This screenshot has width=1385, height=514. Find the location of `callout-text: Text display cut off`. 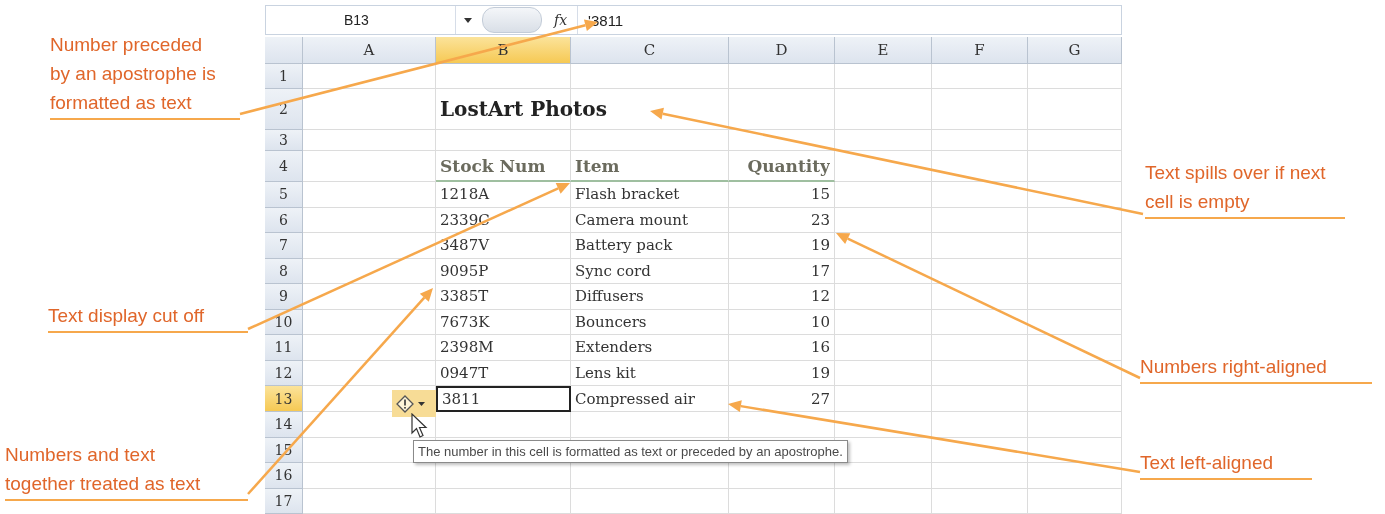

callout-text: Text display cut off is located at coordinates (148, 317).